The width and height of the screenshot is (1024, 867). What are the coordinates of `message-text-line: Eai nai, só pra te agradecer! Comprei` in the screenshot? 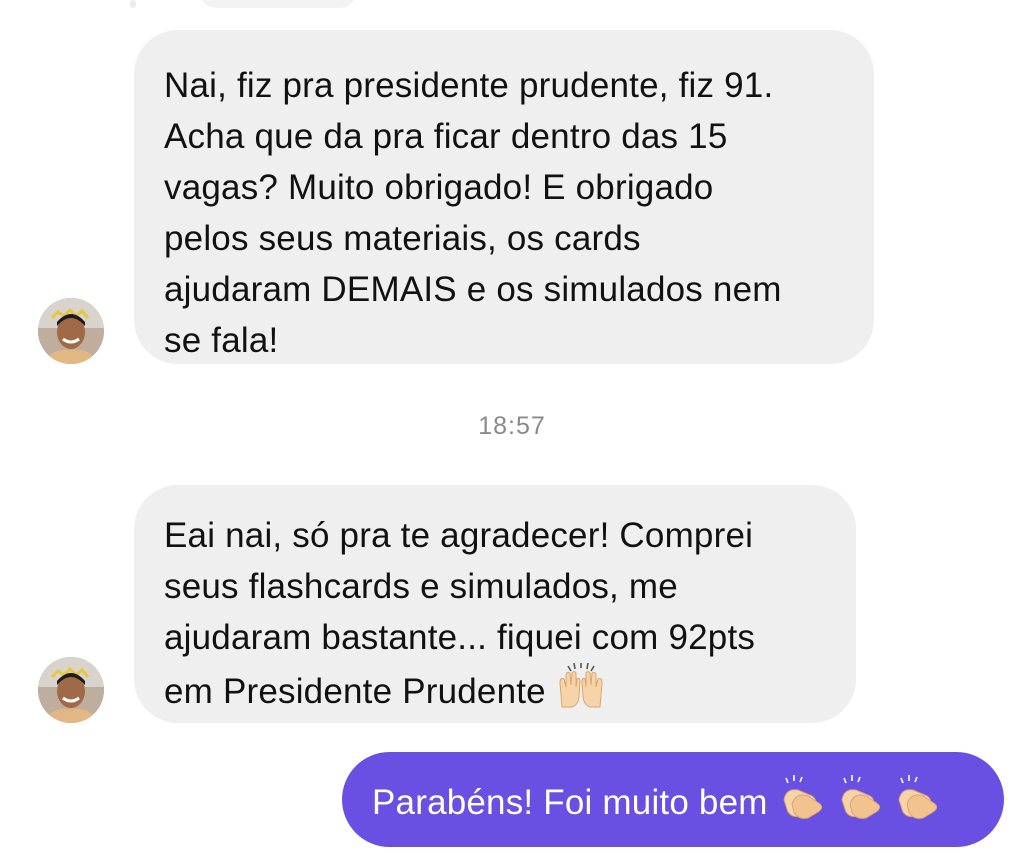 It's located at (459, 535).